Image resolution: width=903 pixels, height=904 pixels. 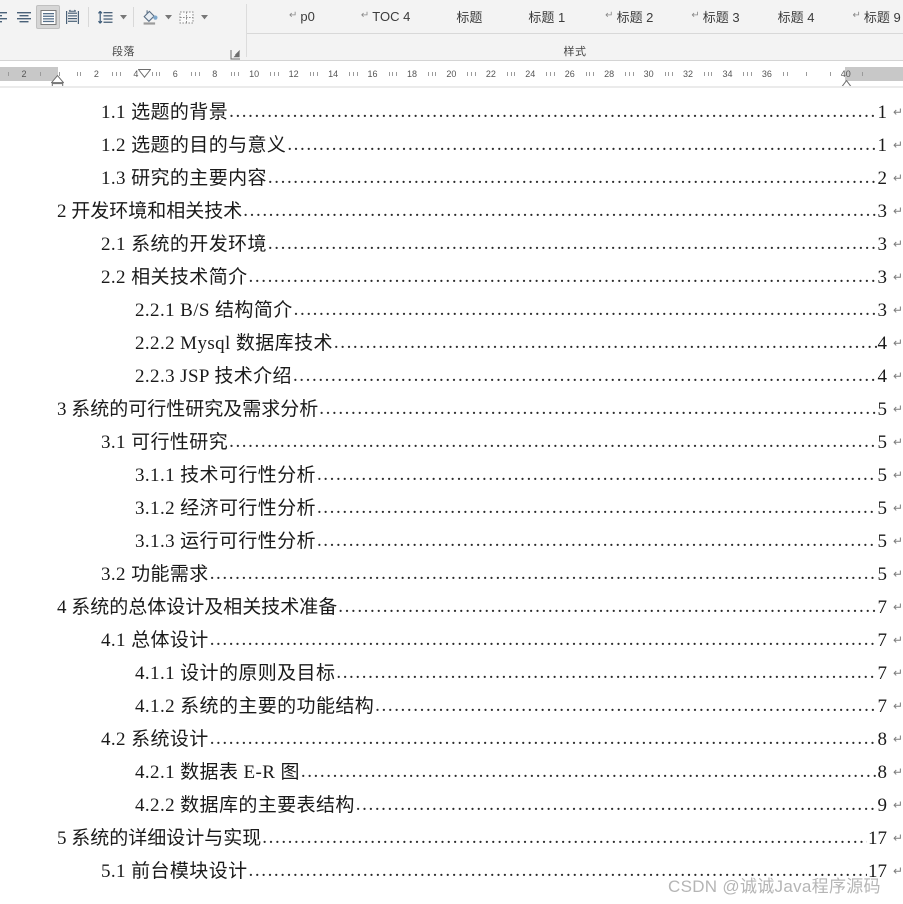 I want to click on toc-entry-page-number: 2, so click(x=882, y=178).